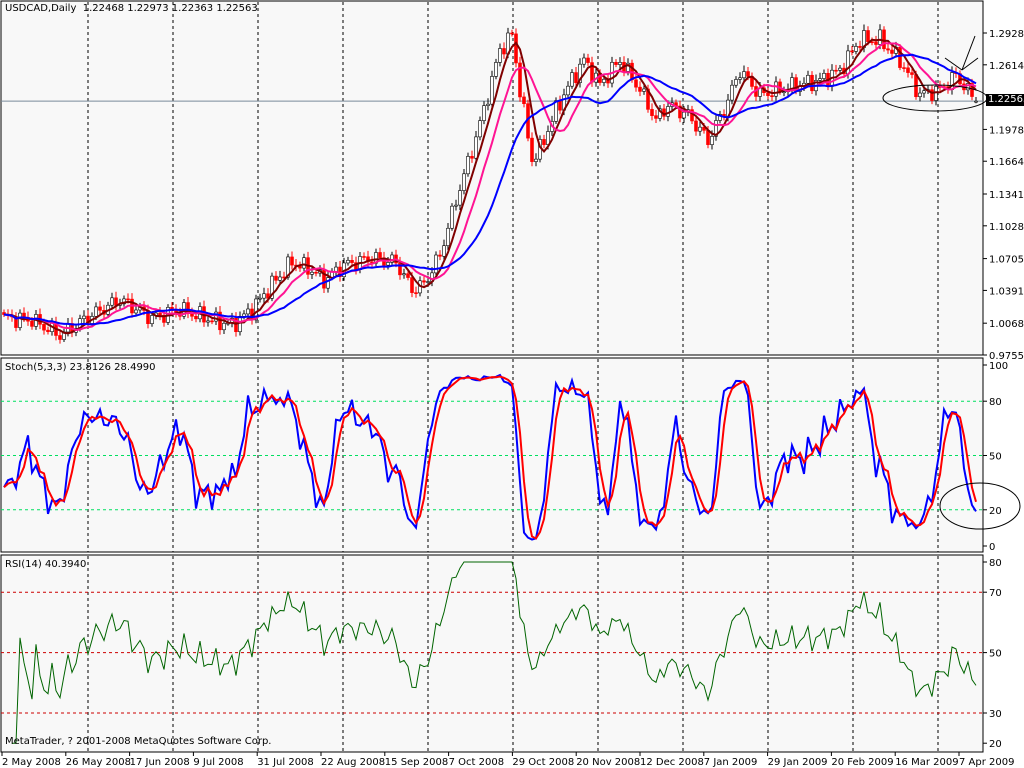  I want to click on date-tick-label: 20 Feb 2009, so click(862, 762).